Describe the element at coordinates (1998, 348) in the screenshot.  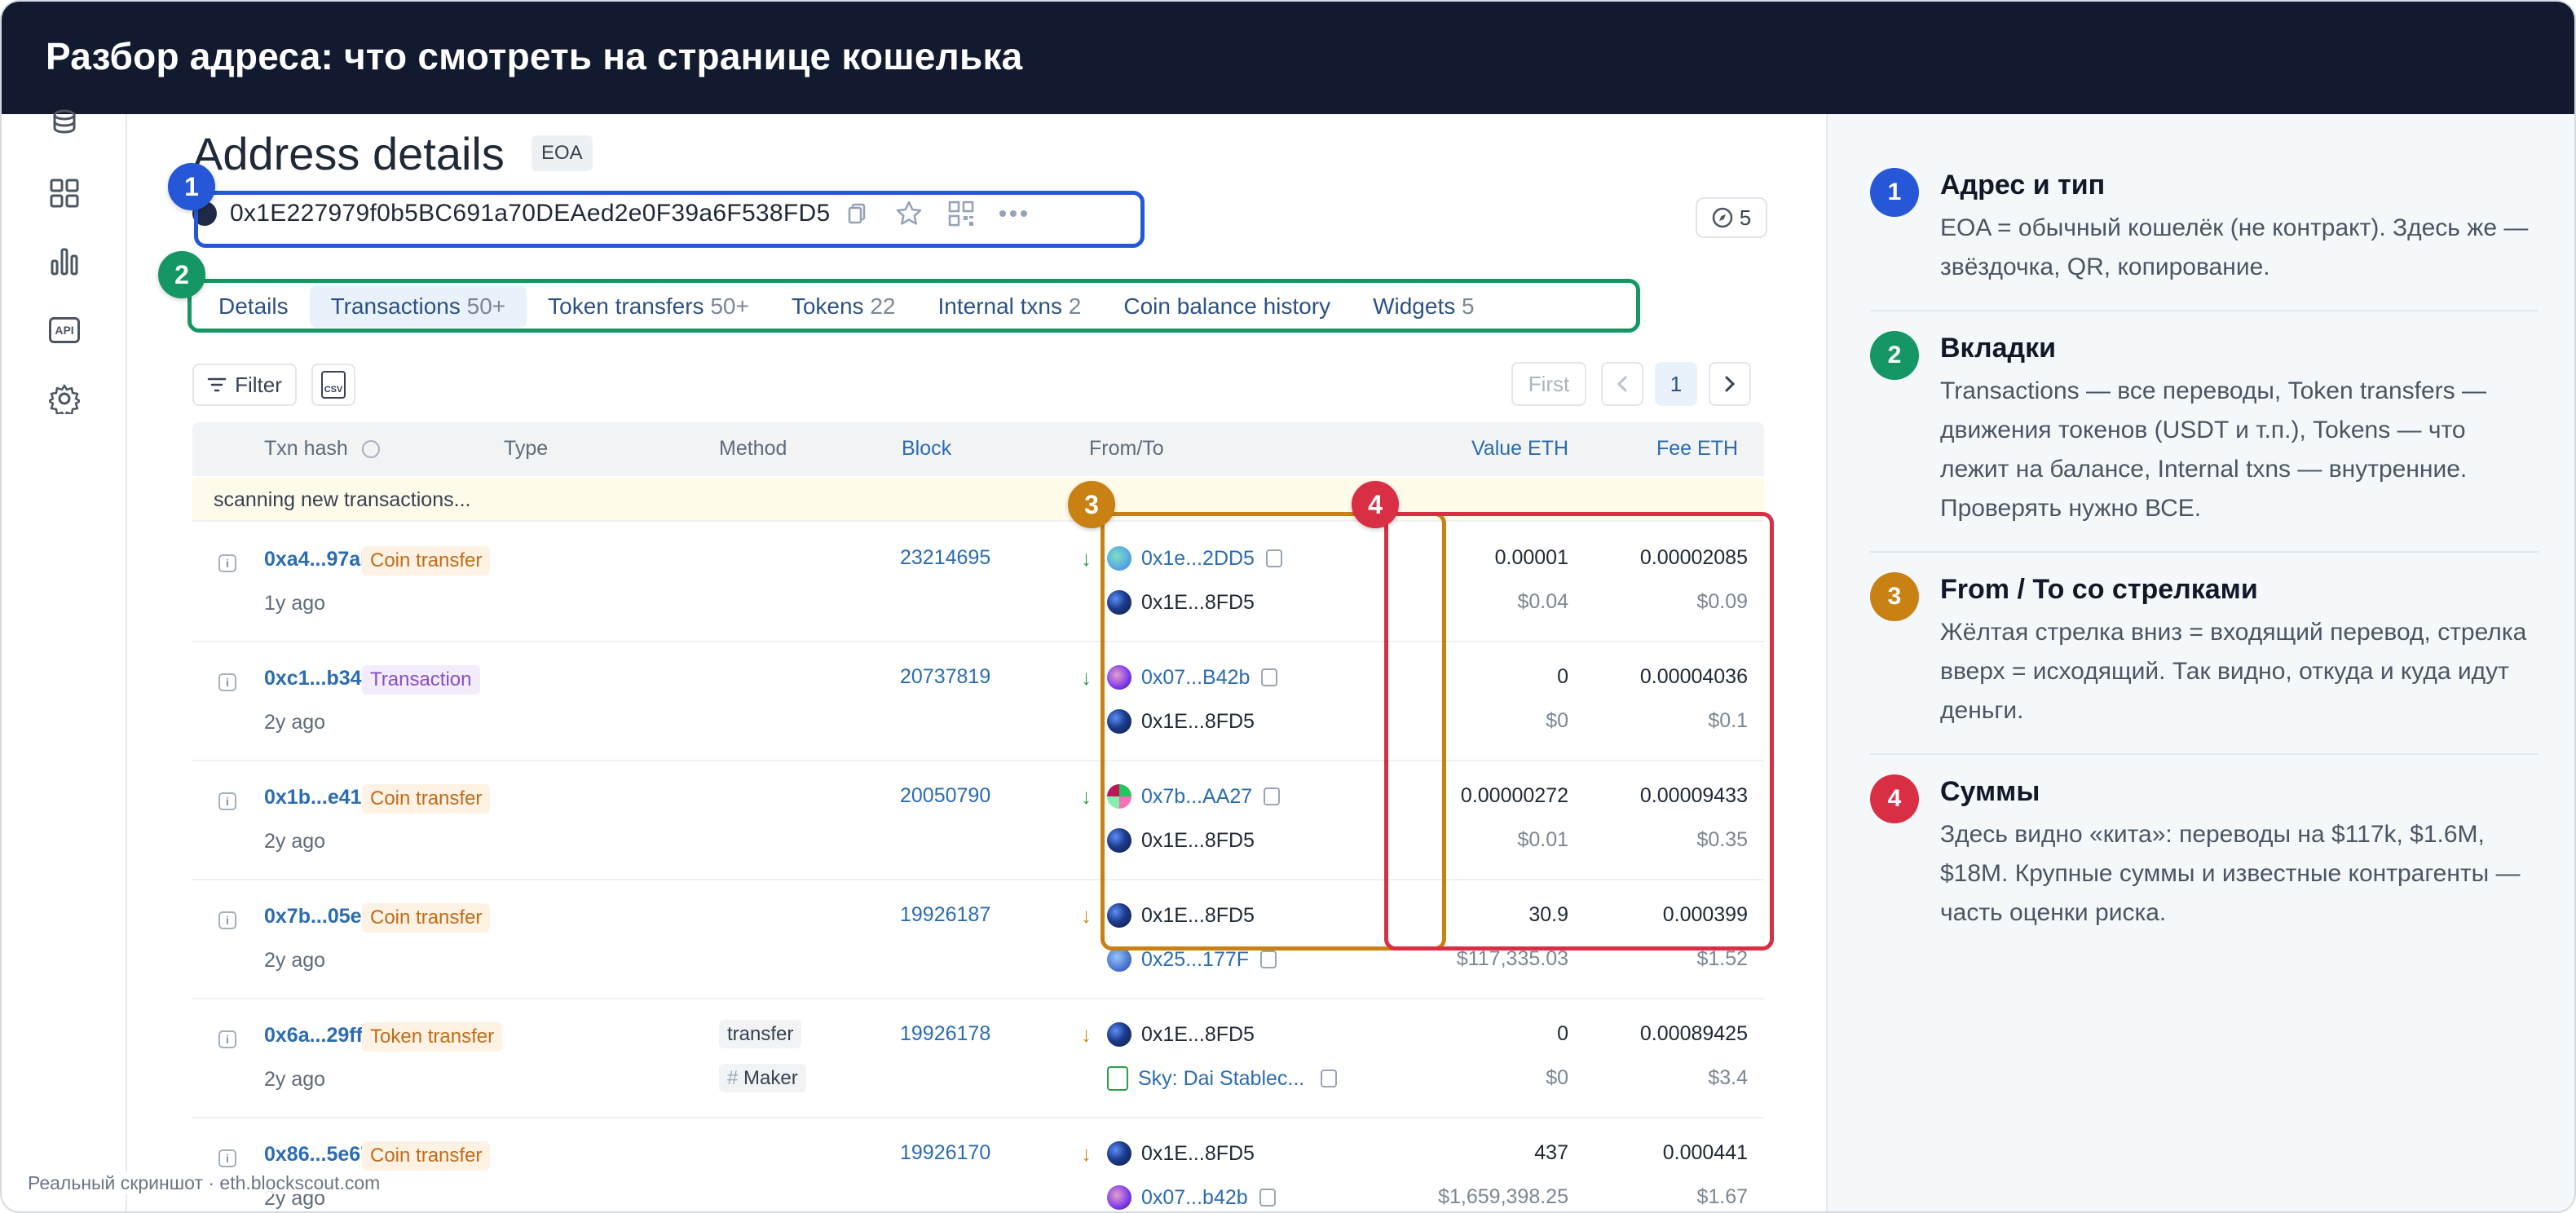
I see `note-title: Вкладки` at that location.